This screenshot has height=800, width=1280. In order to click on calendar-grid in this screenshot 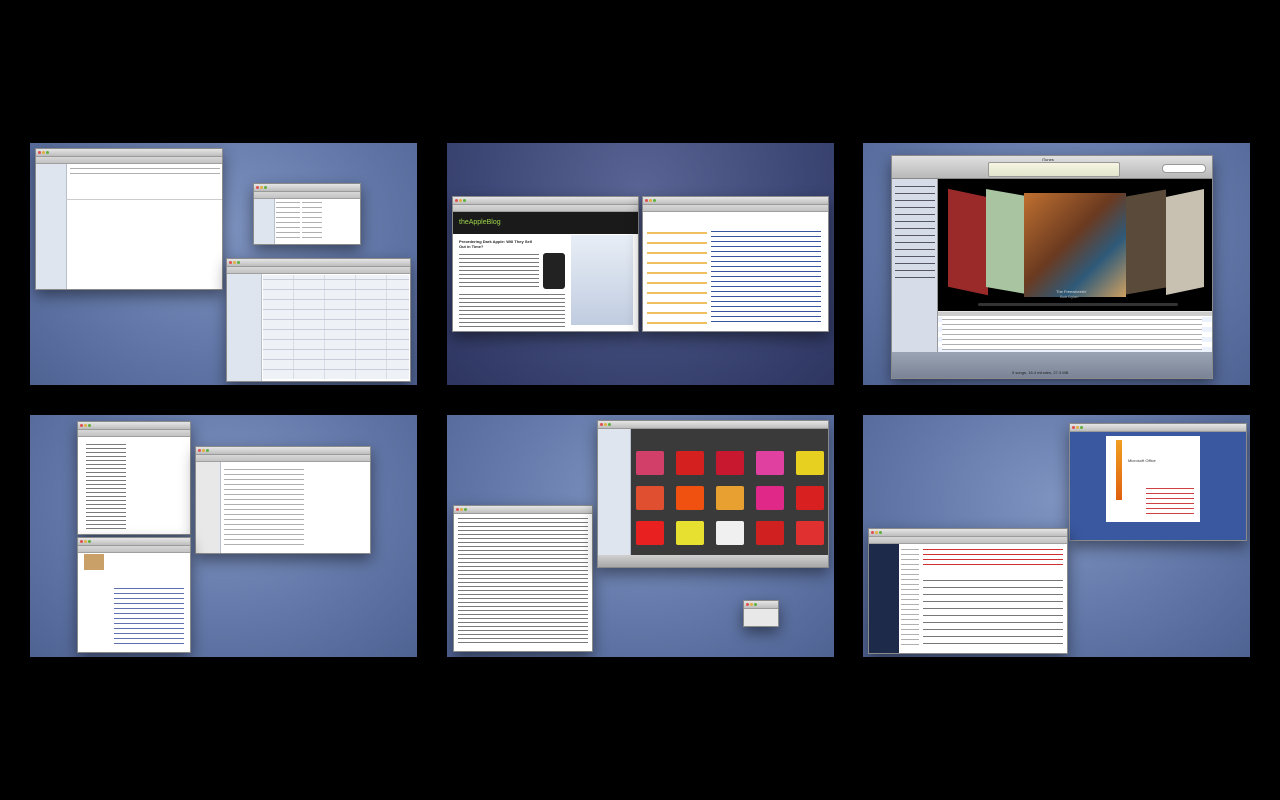, I will do `click(336, 327)`.